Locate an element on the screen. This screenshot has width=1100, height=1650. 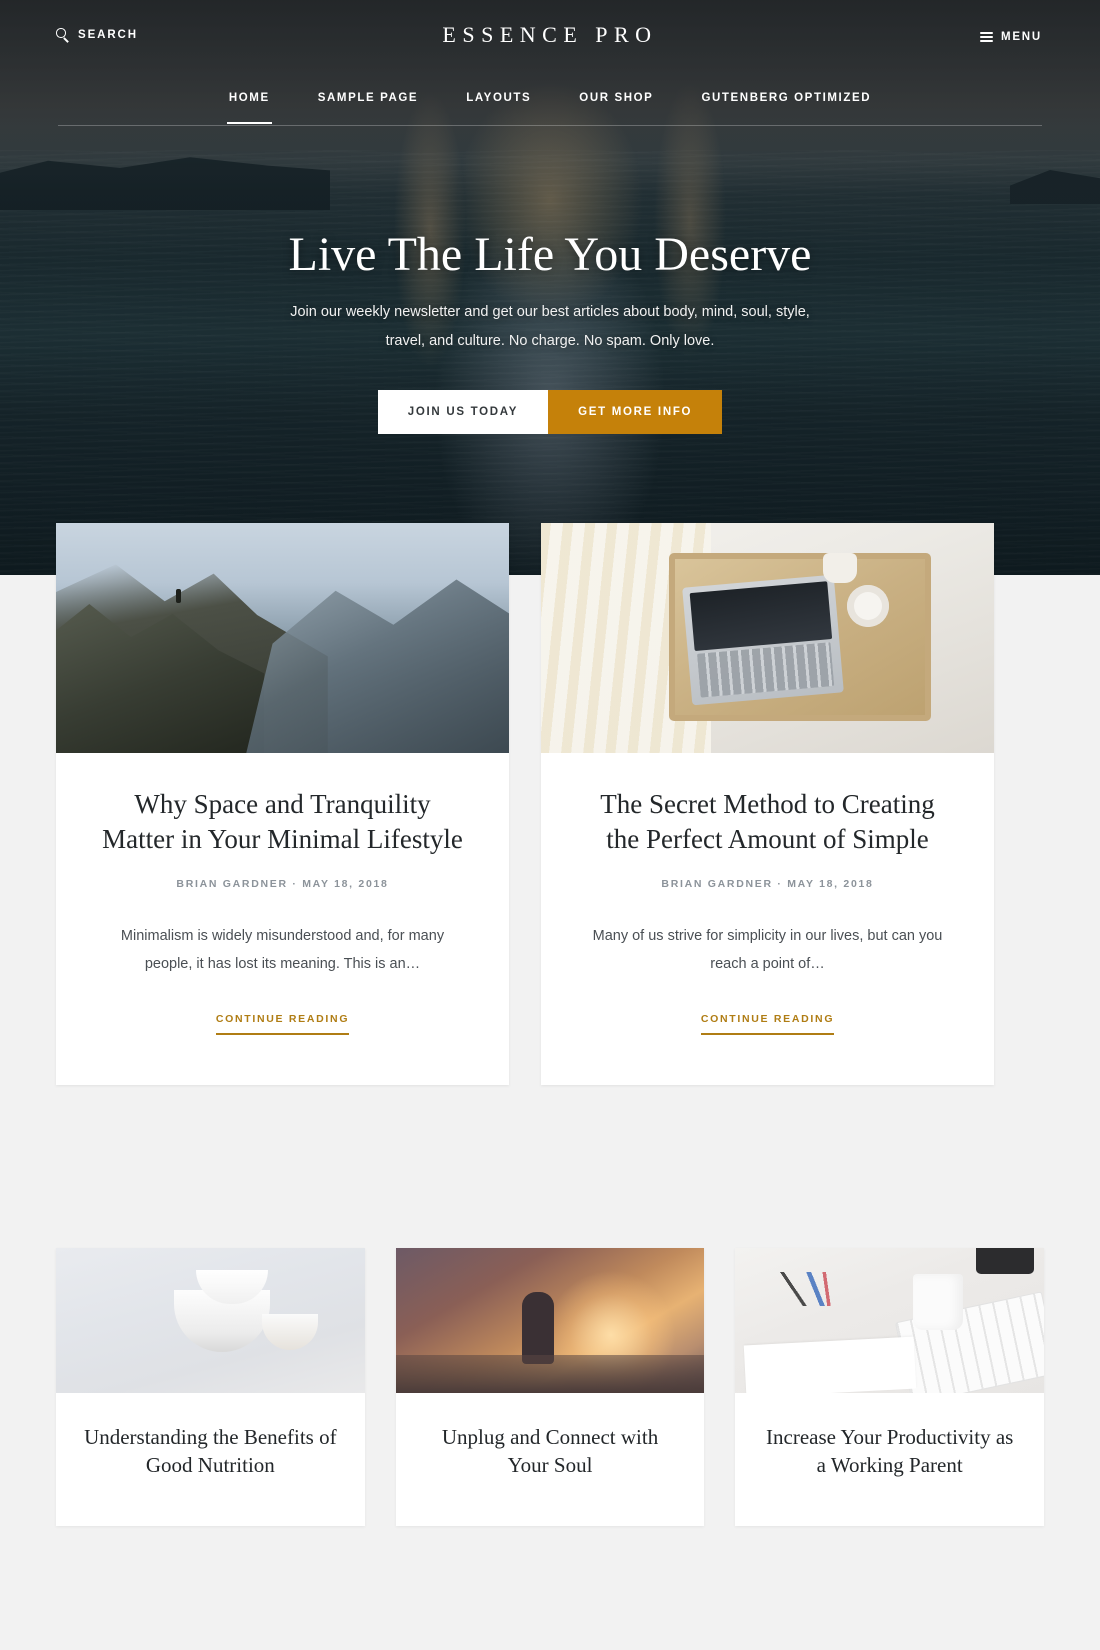
laptop-breakfast-tray-photo is located at coordinates (767, 638).